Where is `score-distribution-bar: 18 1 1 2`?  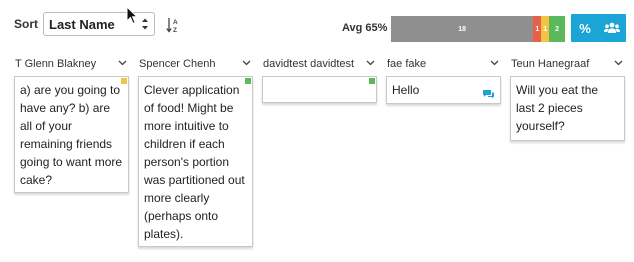 score-distribution-bar: 18 1 1 2 is located at coordinates (478, 29).